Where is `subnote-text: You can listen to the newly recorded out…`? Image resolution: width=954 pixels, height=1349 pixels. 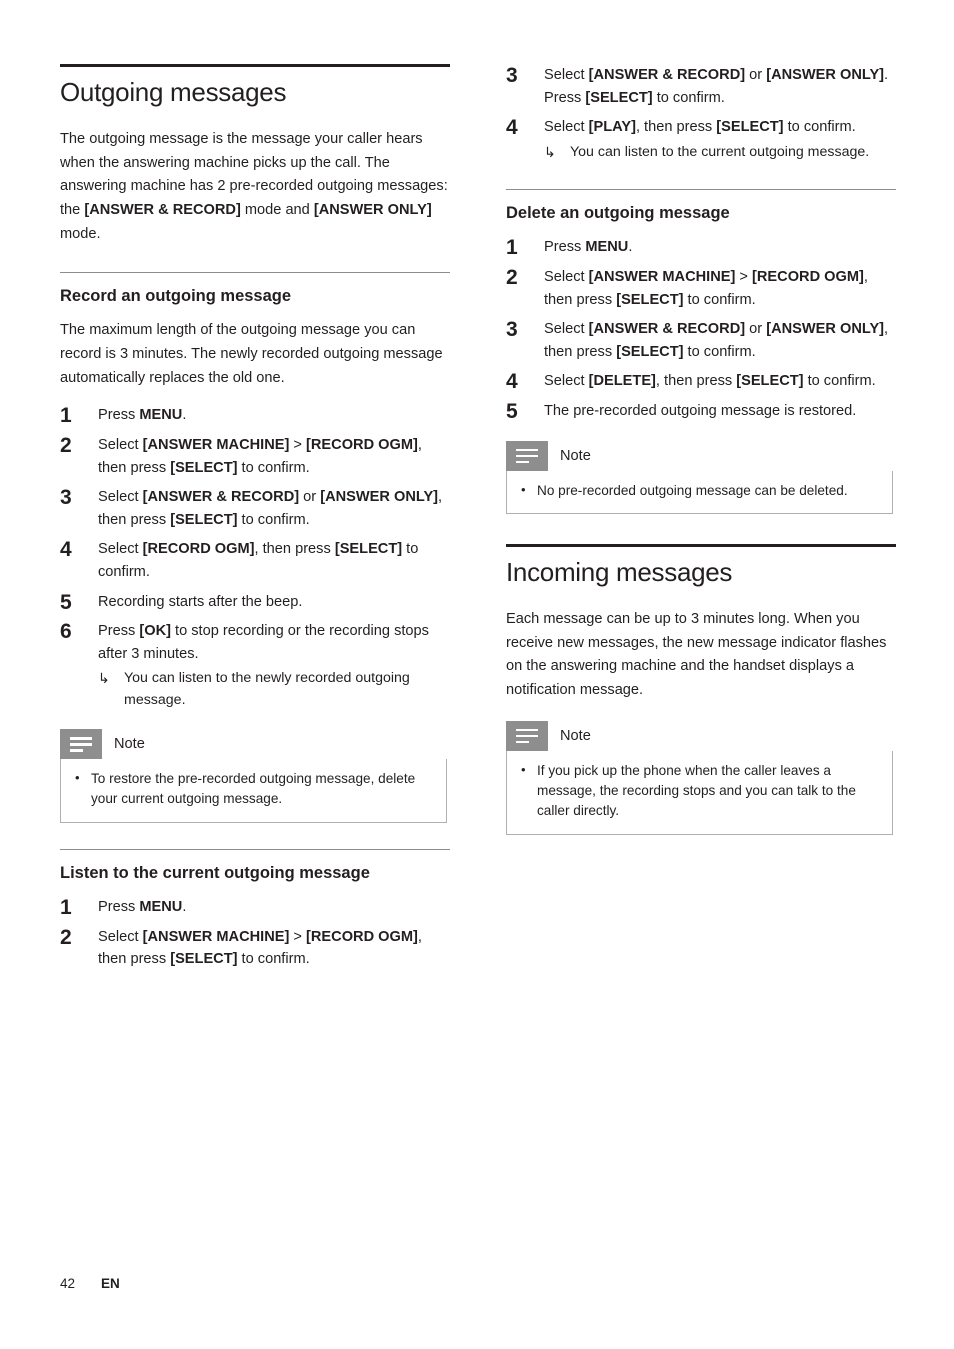 subnote-text: You can listen to the newly recorded out… is located at coordinates (267, 689).